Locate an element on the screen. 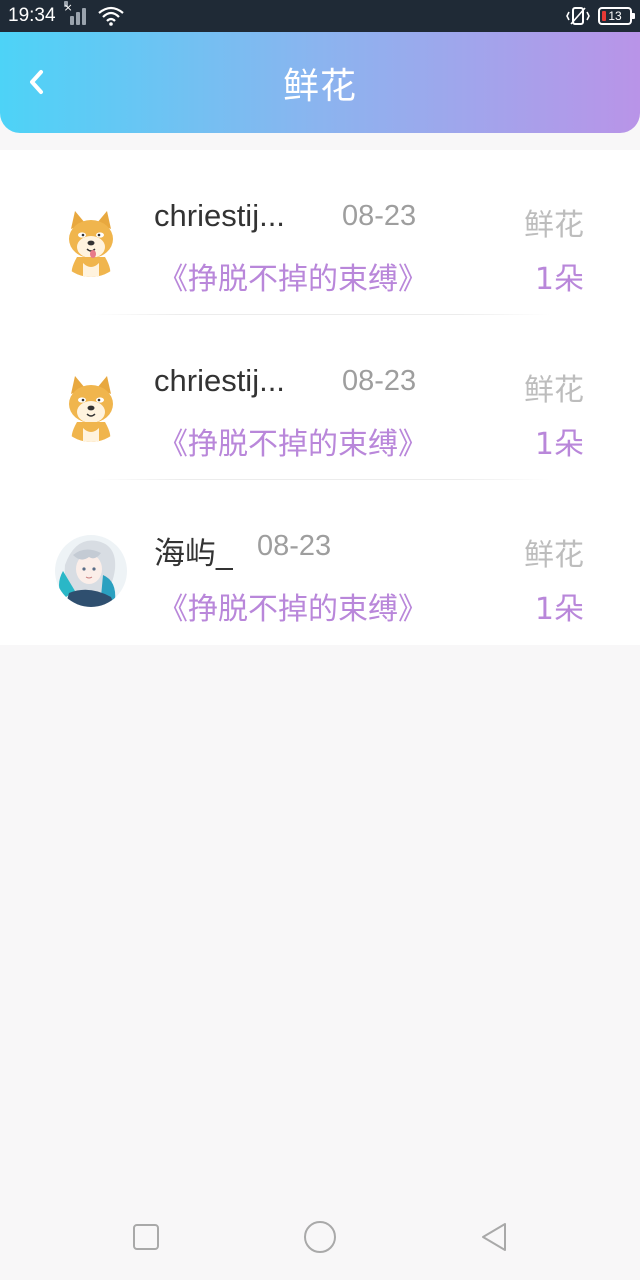  anime-character-icon is located at coordinates (91, 571).